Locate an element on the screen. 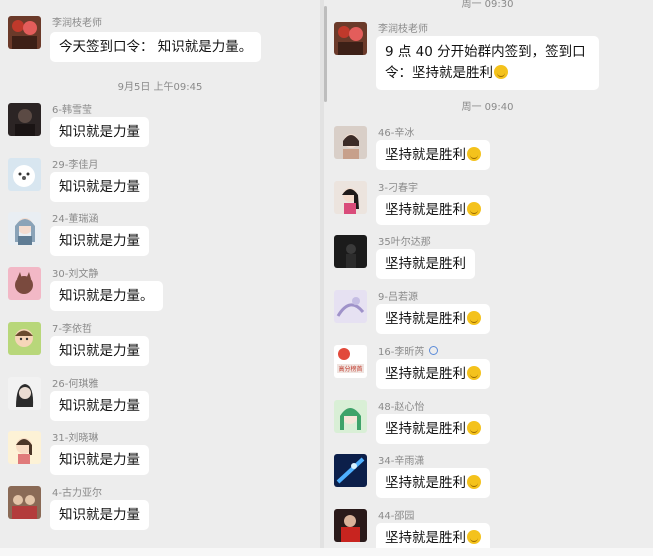  sender-name: 16-李昕芮 is located at coordinates (408, 350).